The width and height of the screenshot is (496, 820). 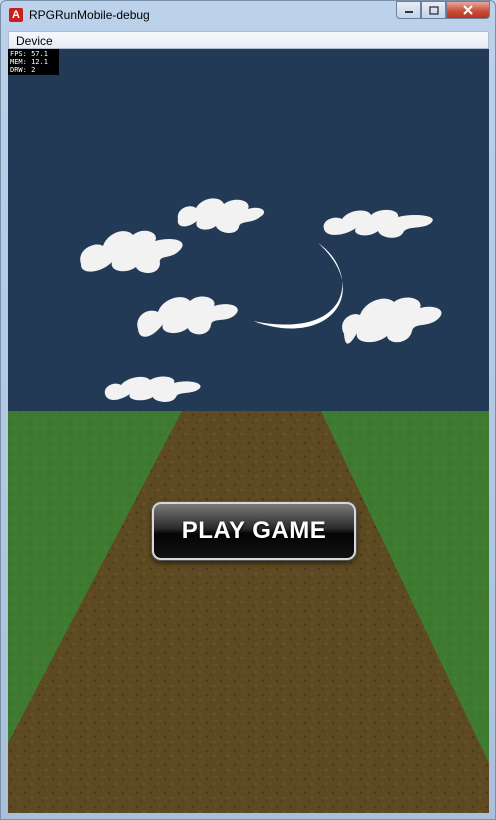 I want to click on debug-stats: FPS: 57.1 MEM: 12.1 DRW: 2, so click(x=33, y=62).